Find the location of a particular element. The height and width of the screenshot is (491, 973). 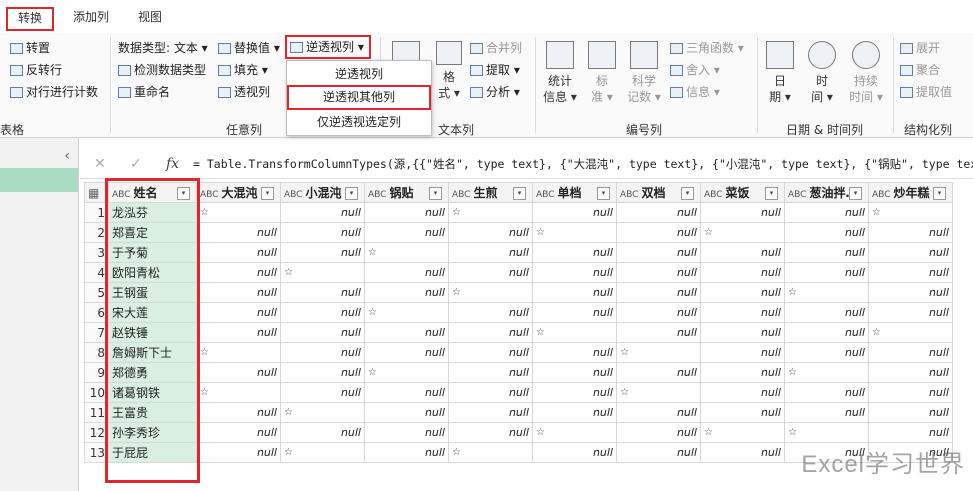

column-header: ABC 小混沌 ▾ is located at coordinates (322, 192).